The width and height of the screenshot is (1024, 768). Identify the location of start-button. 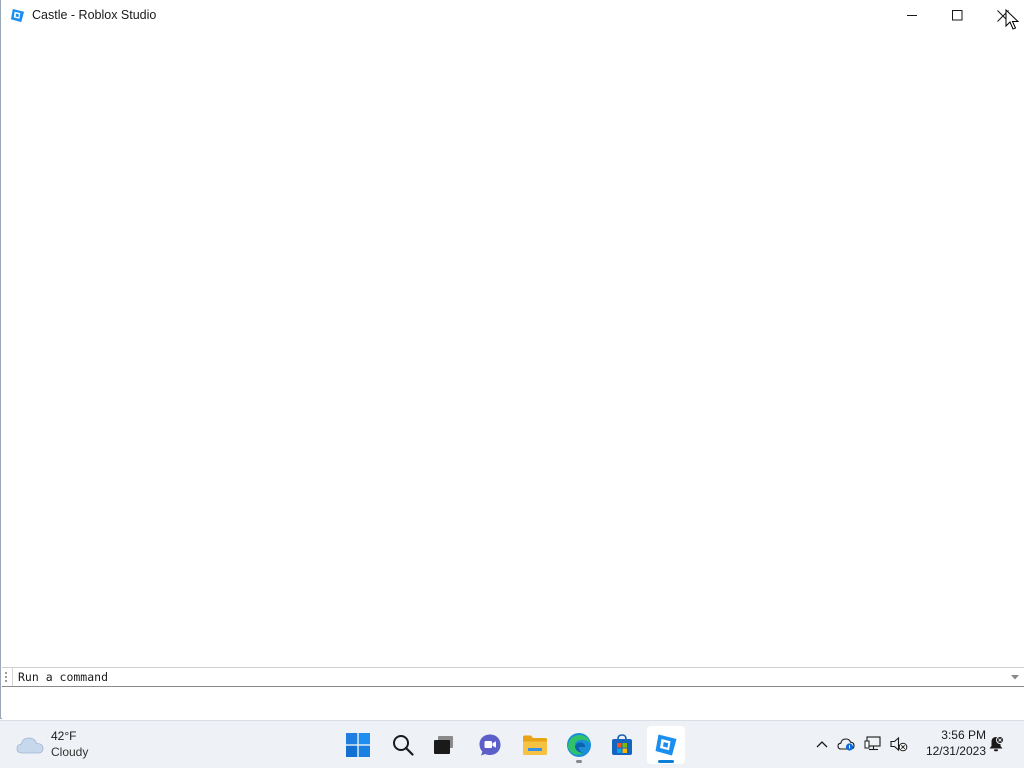
(358, 745).